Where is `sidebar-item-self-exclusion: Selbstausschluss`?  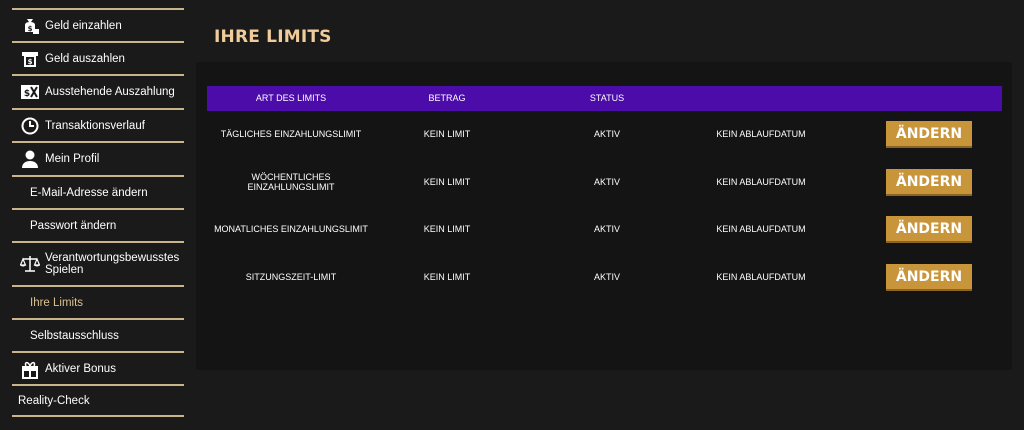 sidebar-item-self-exclusion: Selbstausschluss is located at coordinates (98, 334).